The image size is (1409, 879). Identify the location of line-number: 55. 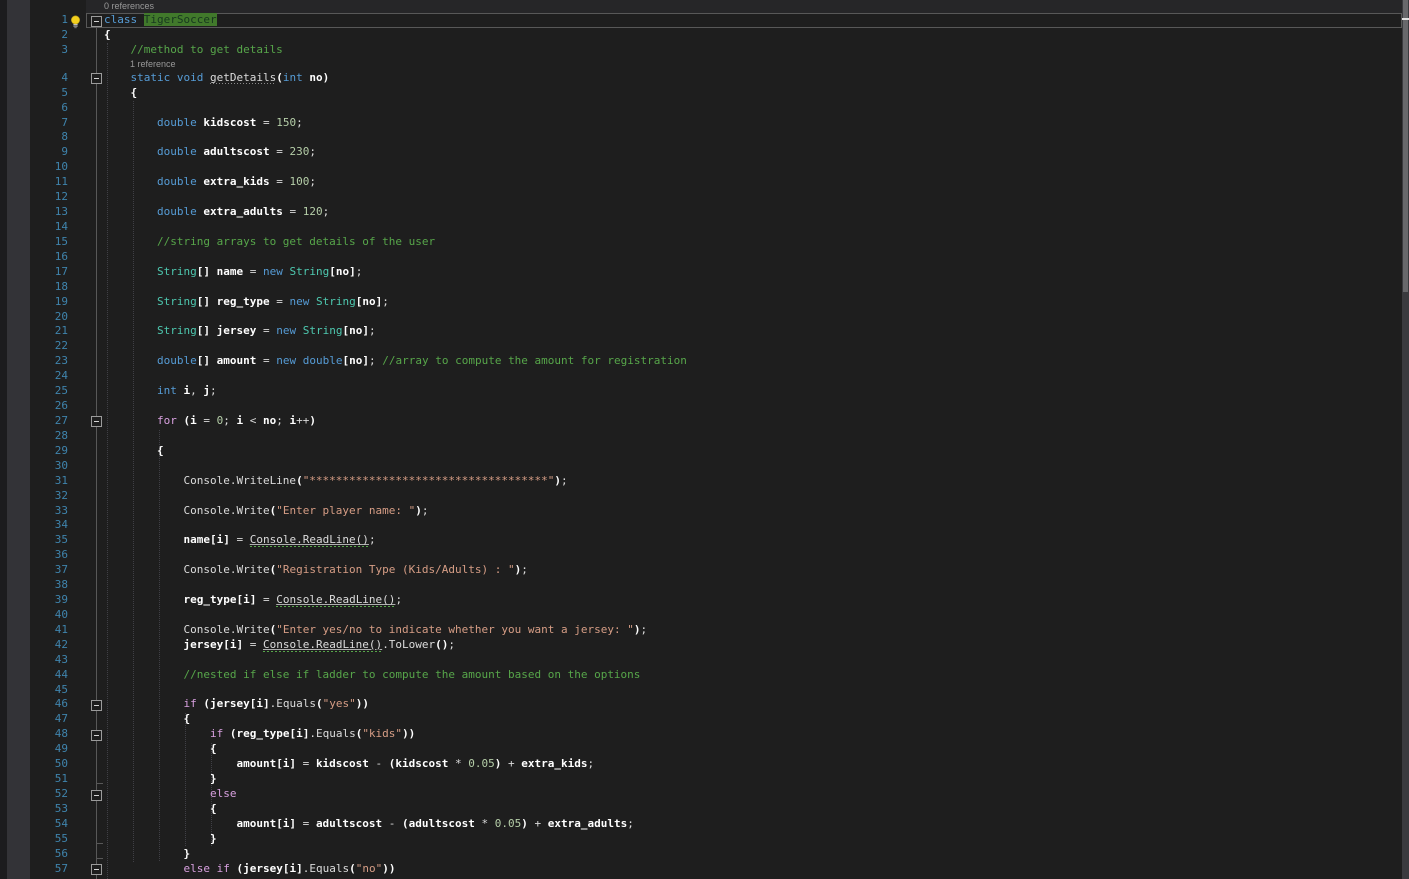
(49, 839).